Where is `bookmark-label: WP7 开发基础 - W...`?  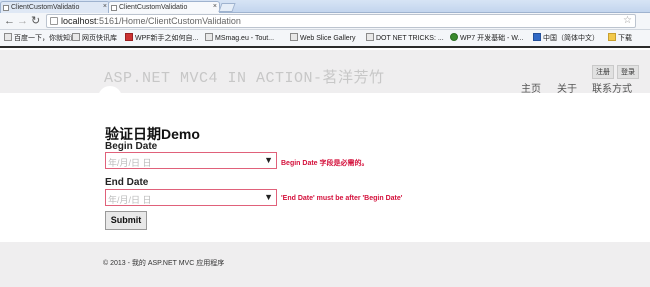
bookmark-label: WP7 开发基础 - W... is located at coordinates (492, 38).